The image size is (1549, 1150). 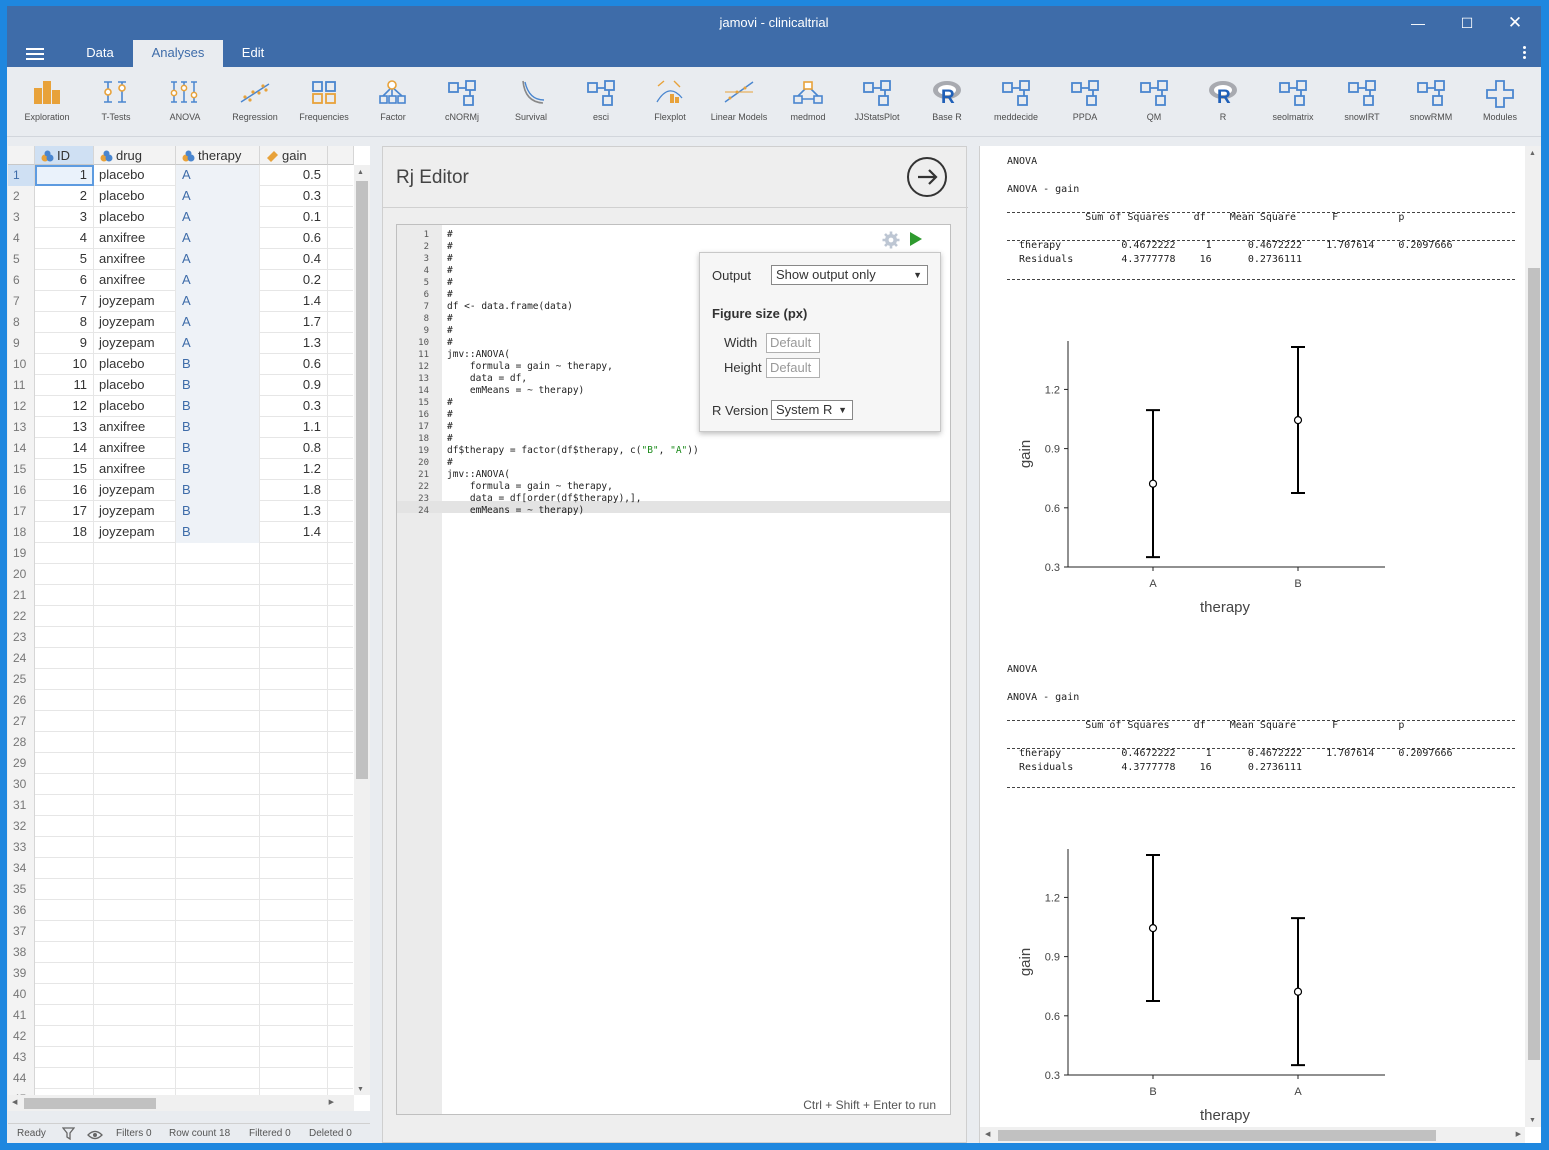 What do you see at coordinates (180, 637) in the screenshot?
I see `table-row: 23` at bounding box center [180, 637].